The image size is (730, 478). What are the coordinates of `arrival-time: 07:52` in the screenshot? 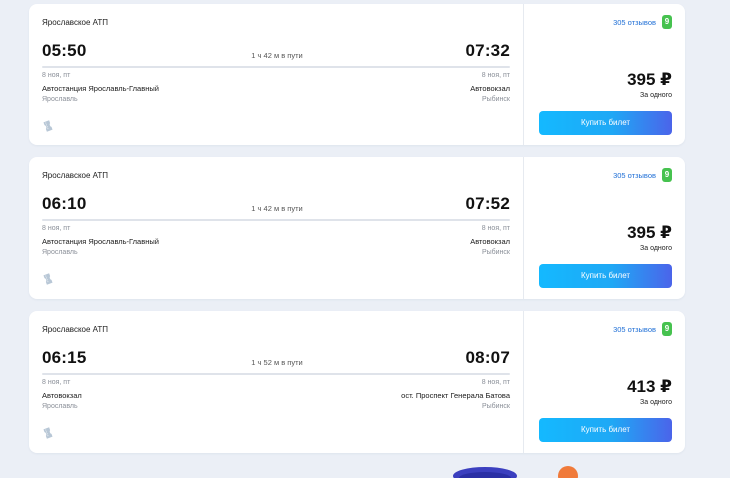 It's located at (487, 203).